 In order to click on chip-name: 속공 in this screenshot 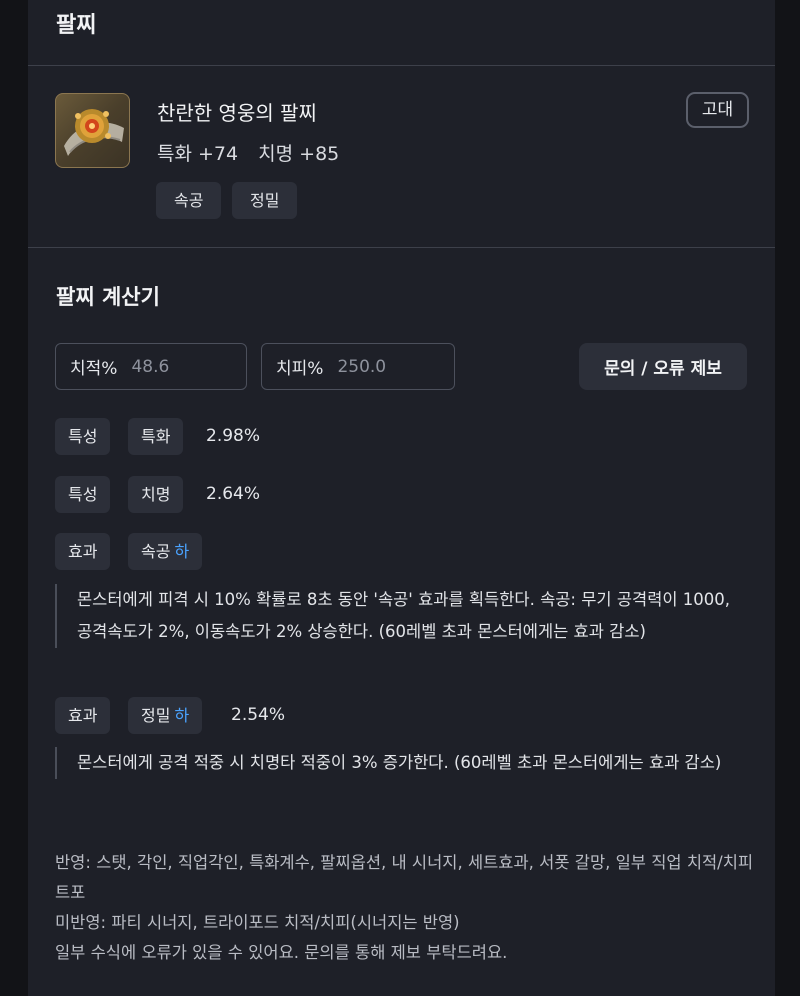, I will do `click(156, 551)`.